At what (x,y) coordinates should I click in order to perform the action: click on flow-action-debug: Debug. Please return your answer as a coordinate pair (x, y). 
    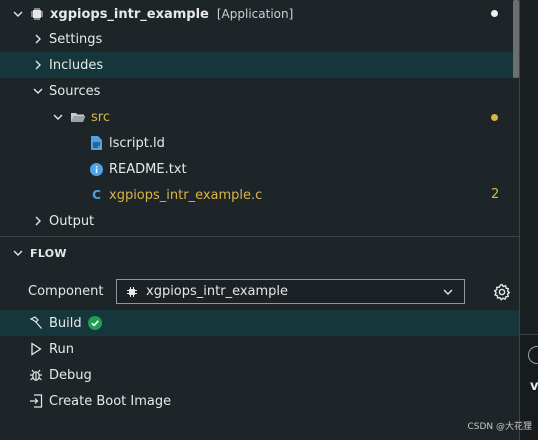
    Looking at the image, I should click on (259, 375).